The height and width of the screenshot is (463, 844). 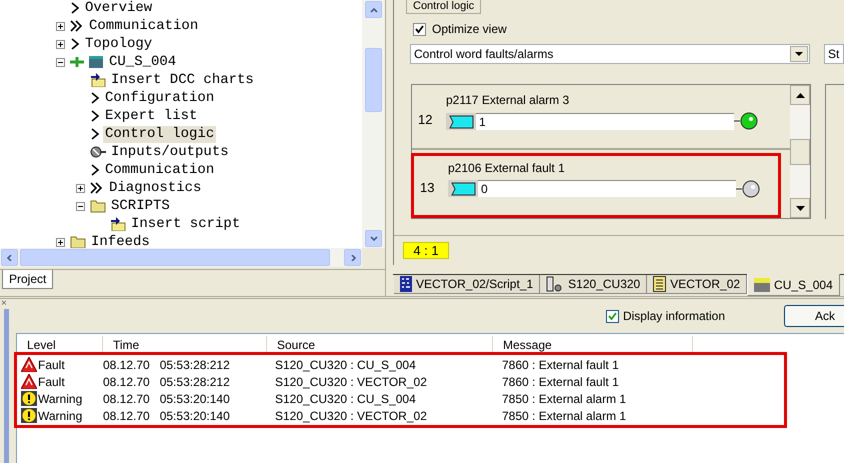 What do you see at coordinates (87, 62) in the screenshot?
I see `device-icon` at bounding box center [87, 62].